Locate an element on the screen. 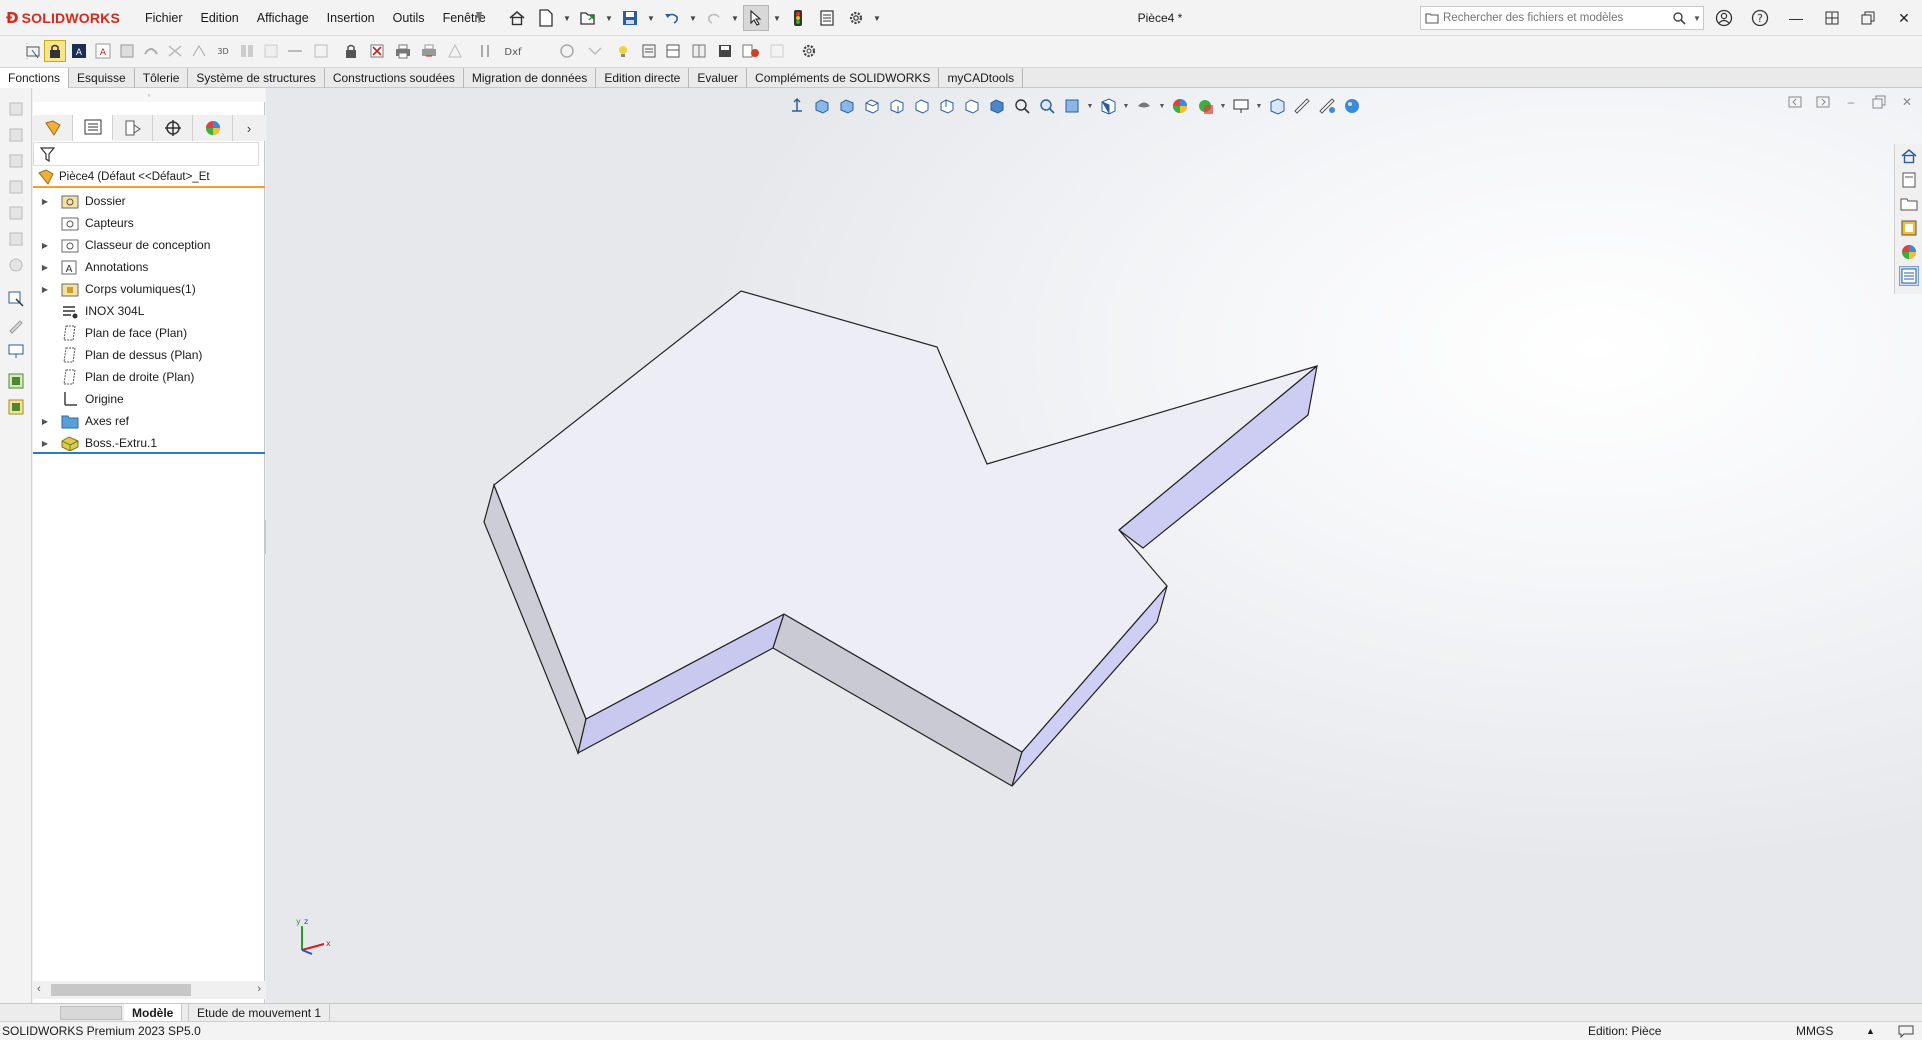 The height and width of the screenshot is (1040, 1922). rollback-bar is located at coordinates (149, 453).